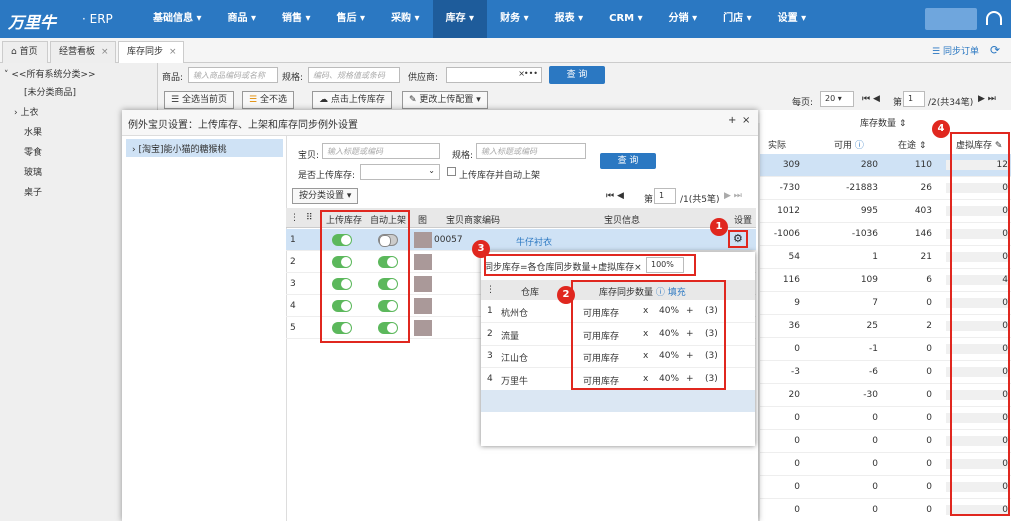  Describe the element at coordinates (628, 161) in the screenshot. I see `modal-query-button: 查 询` at that location.